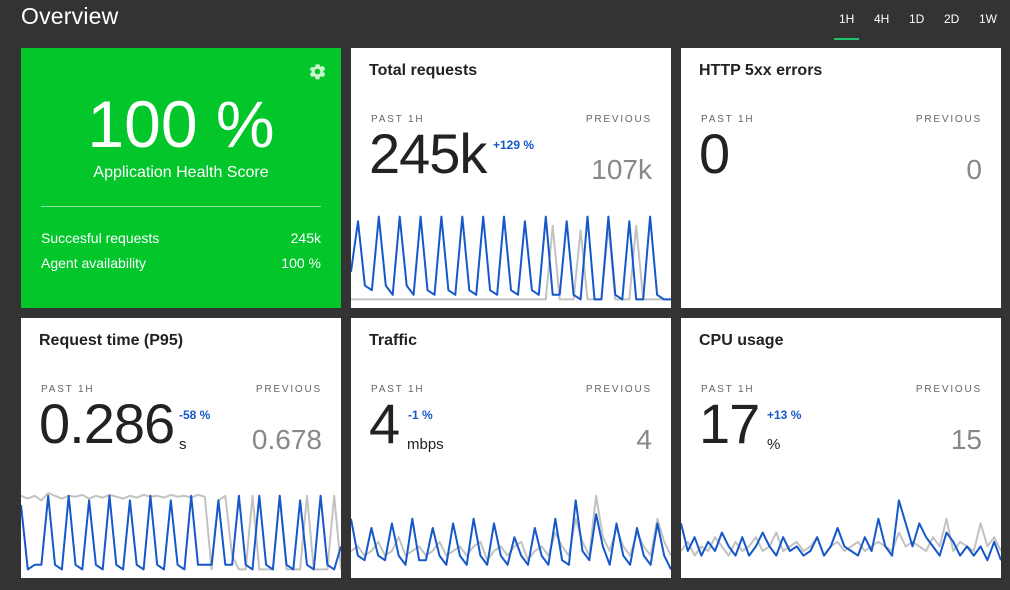 Image resolution: width=1010 pixels, height=590 pixels. I want to click on value-unit: s, so click(183, 444).